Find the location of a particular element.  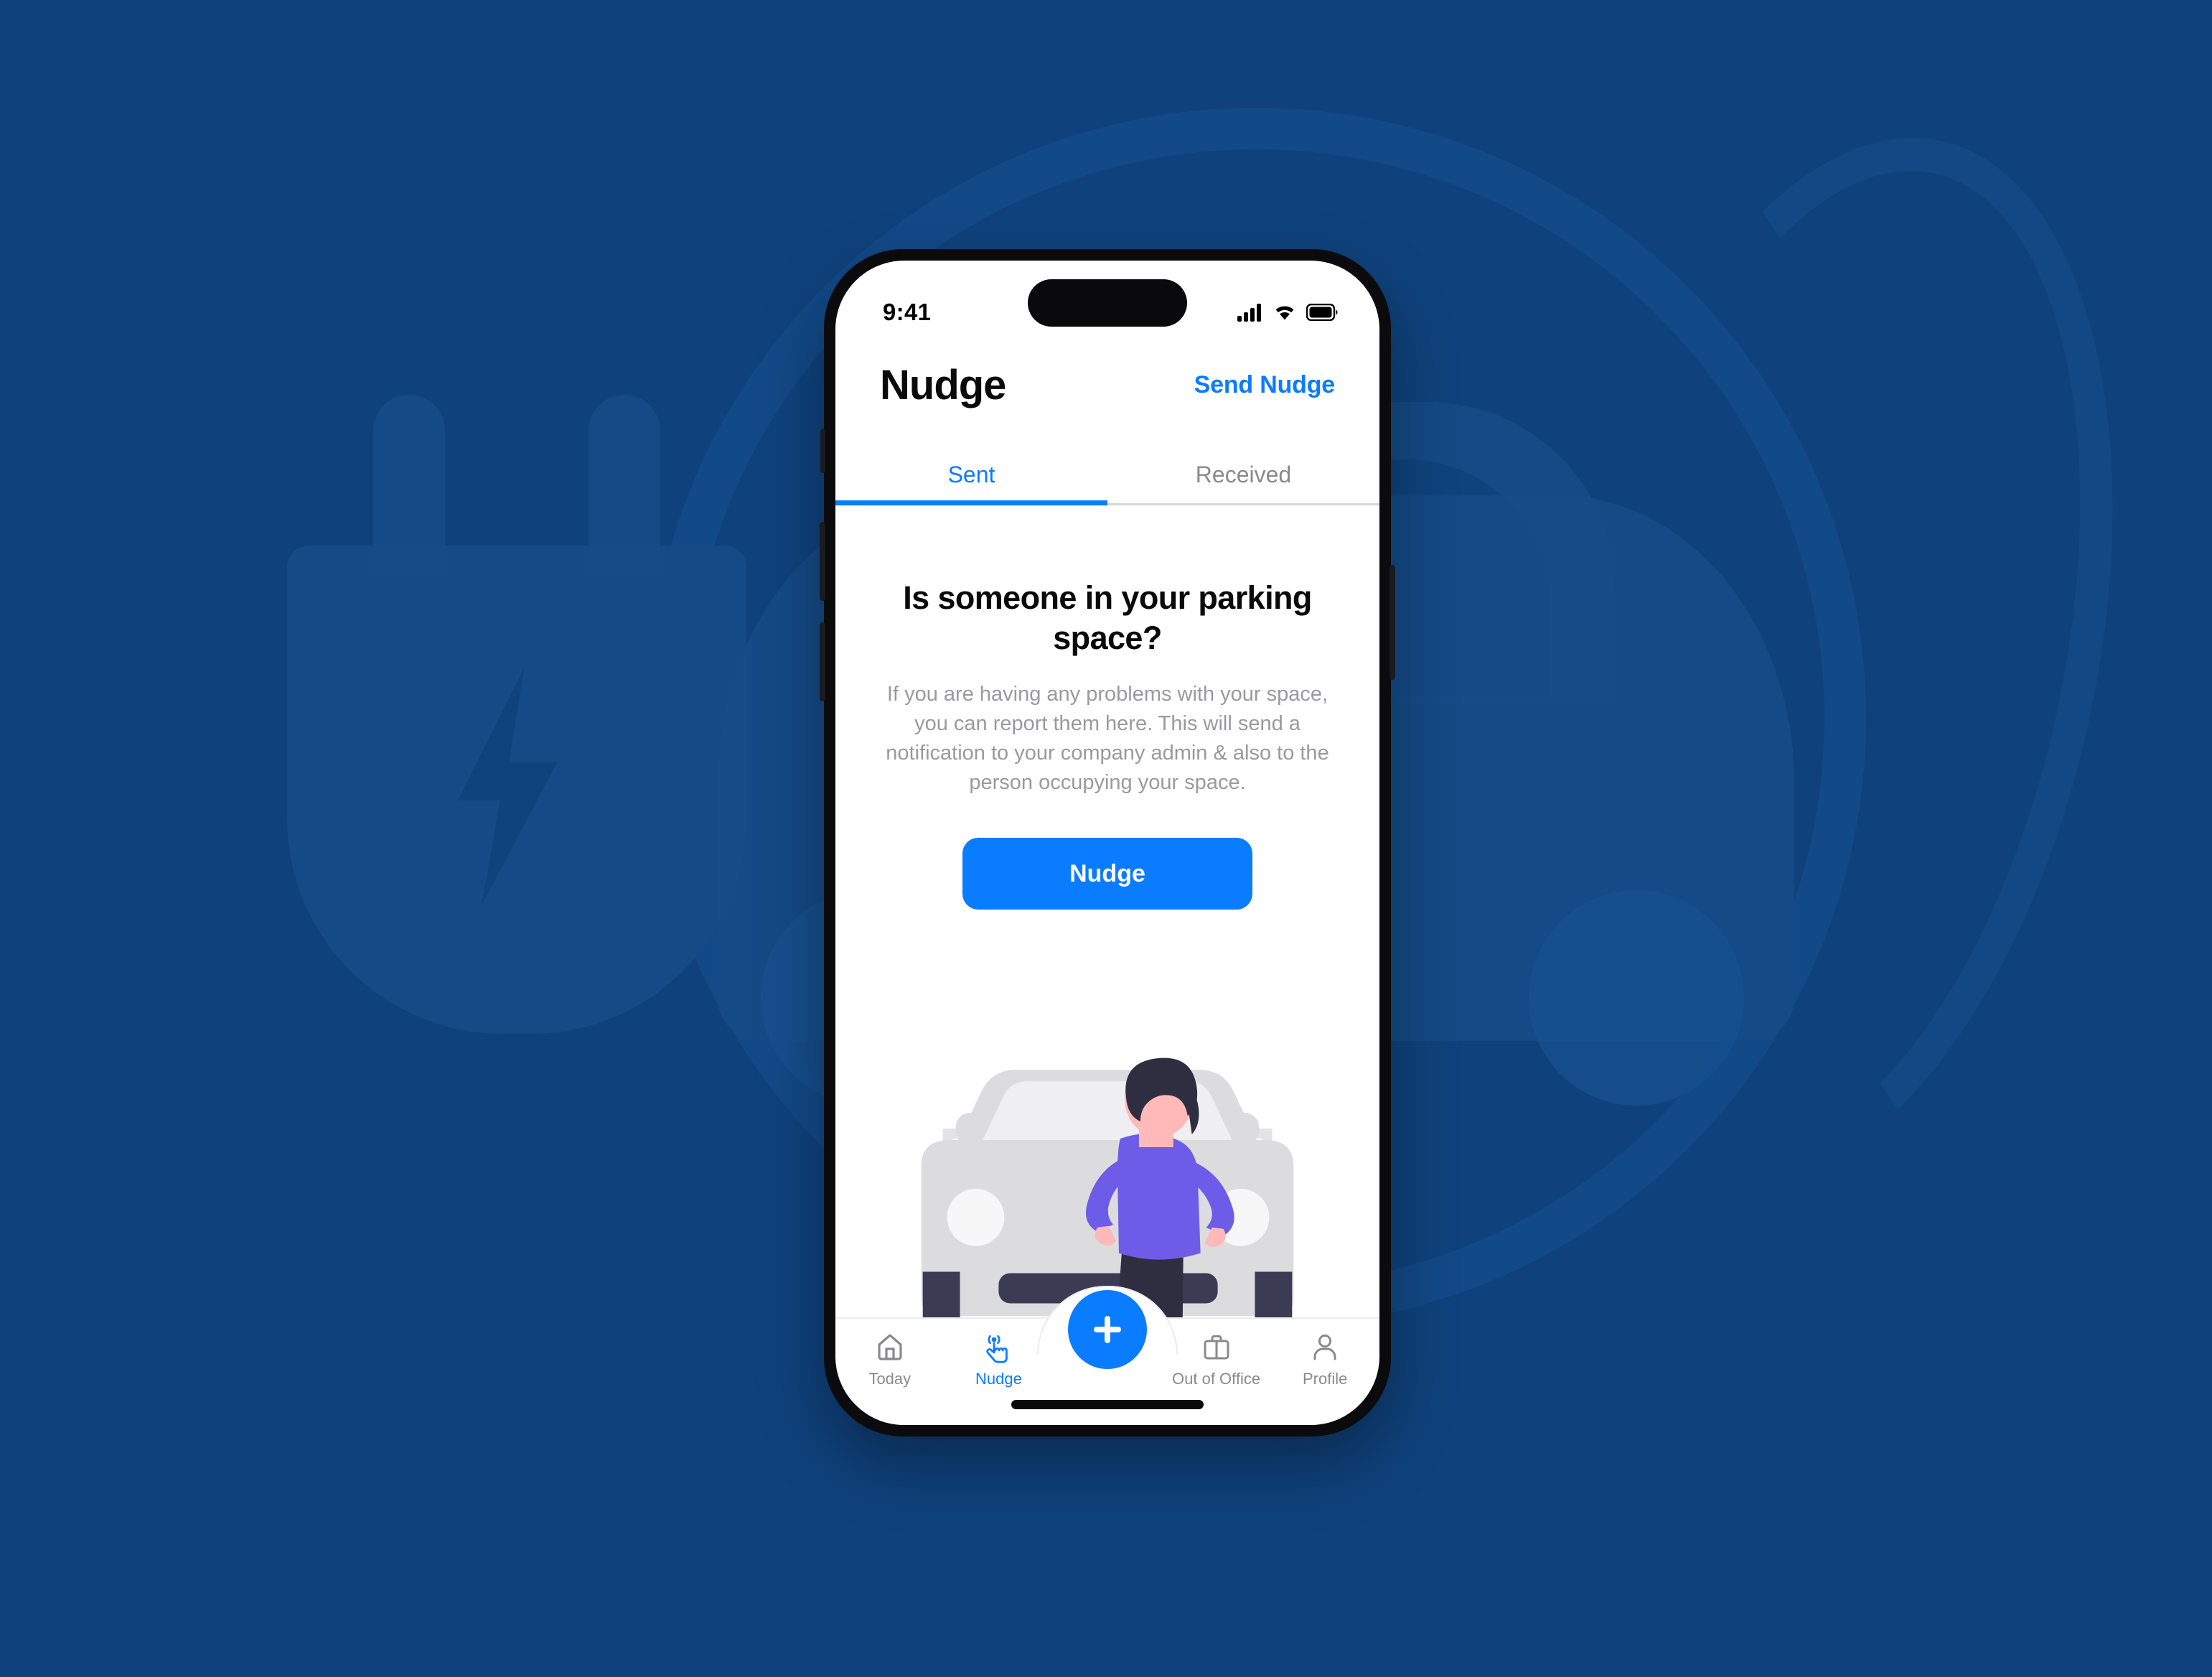

wifi-icon is located at coordinates (1284, 313).